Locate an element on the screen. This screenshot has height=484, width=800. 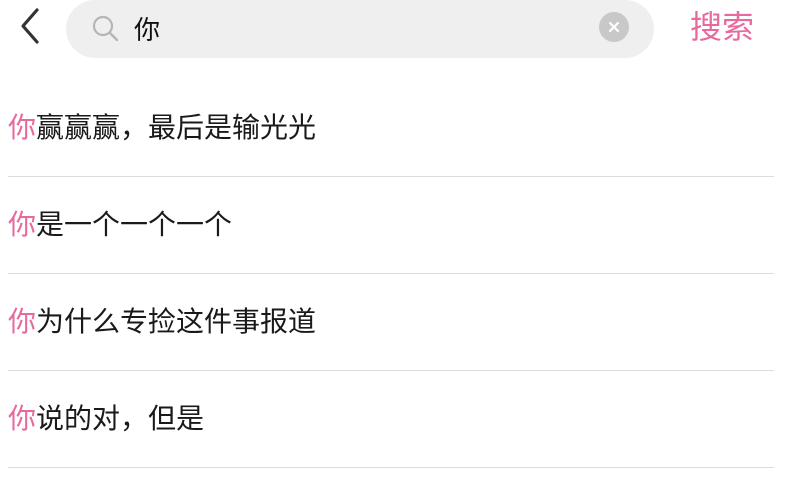
clear-button is located at coordinates (614, 27).